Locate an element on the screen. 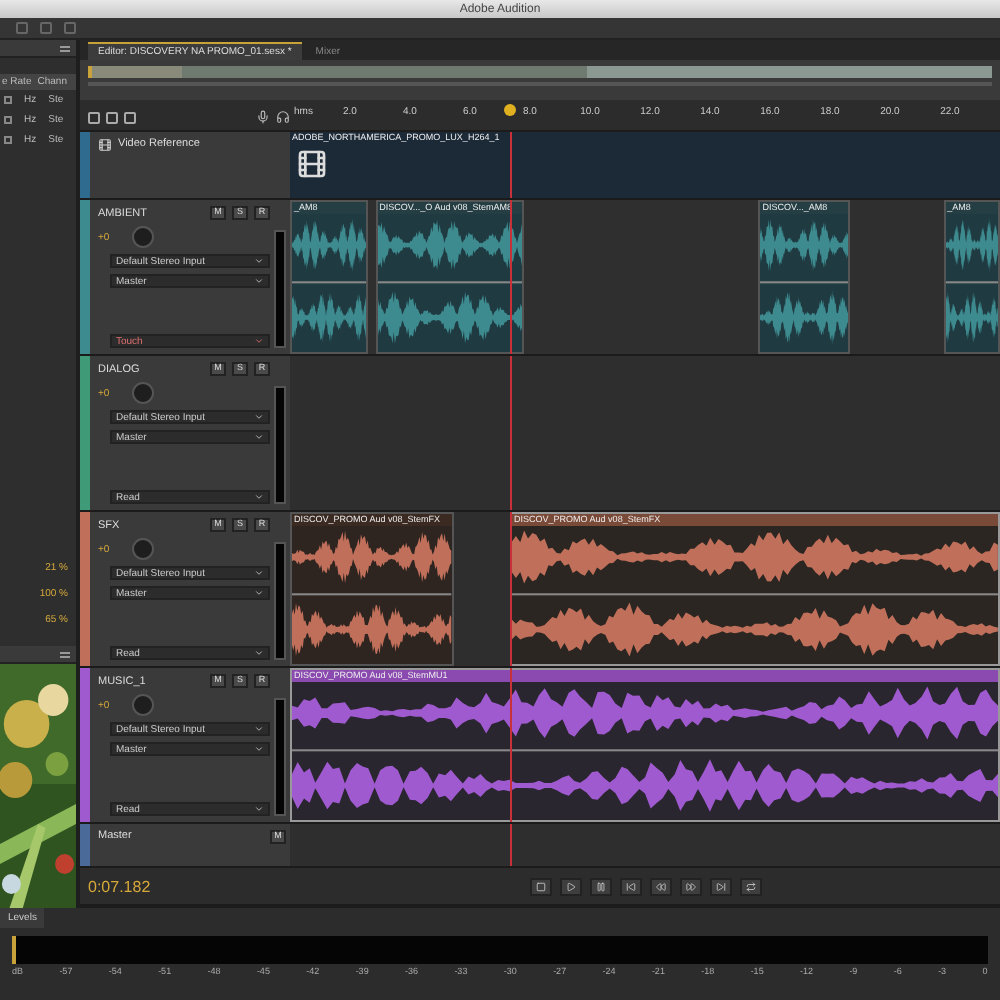 This screenshot has height=1000, width=1000. rewind-icon is located at coordinates (660, 886).